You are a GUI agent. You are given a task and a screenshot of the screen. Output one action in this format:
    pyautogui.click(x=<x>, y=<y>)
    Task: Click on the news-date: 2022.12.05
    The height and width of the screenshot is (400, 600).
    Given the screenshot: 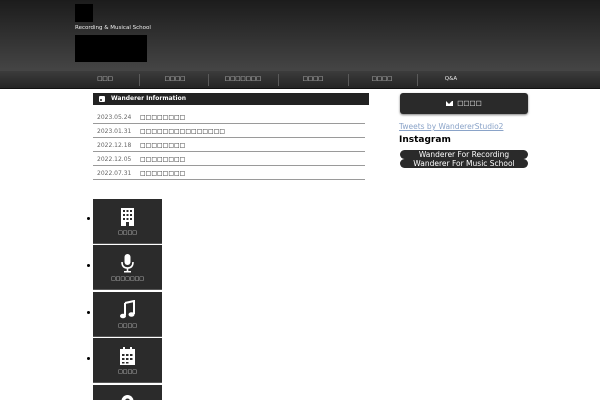 What is the action you would take?
    pyautogui.click(x=114, y=159)
    